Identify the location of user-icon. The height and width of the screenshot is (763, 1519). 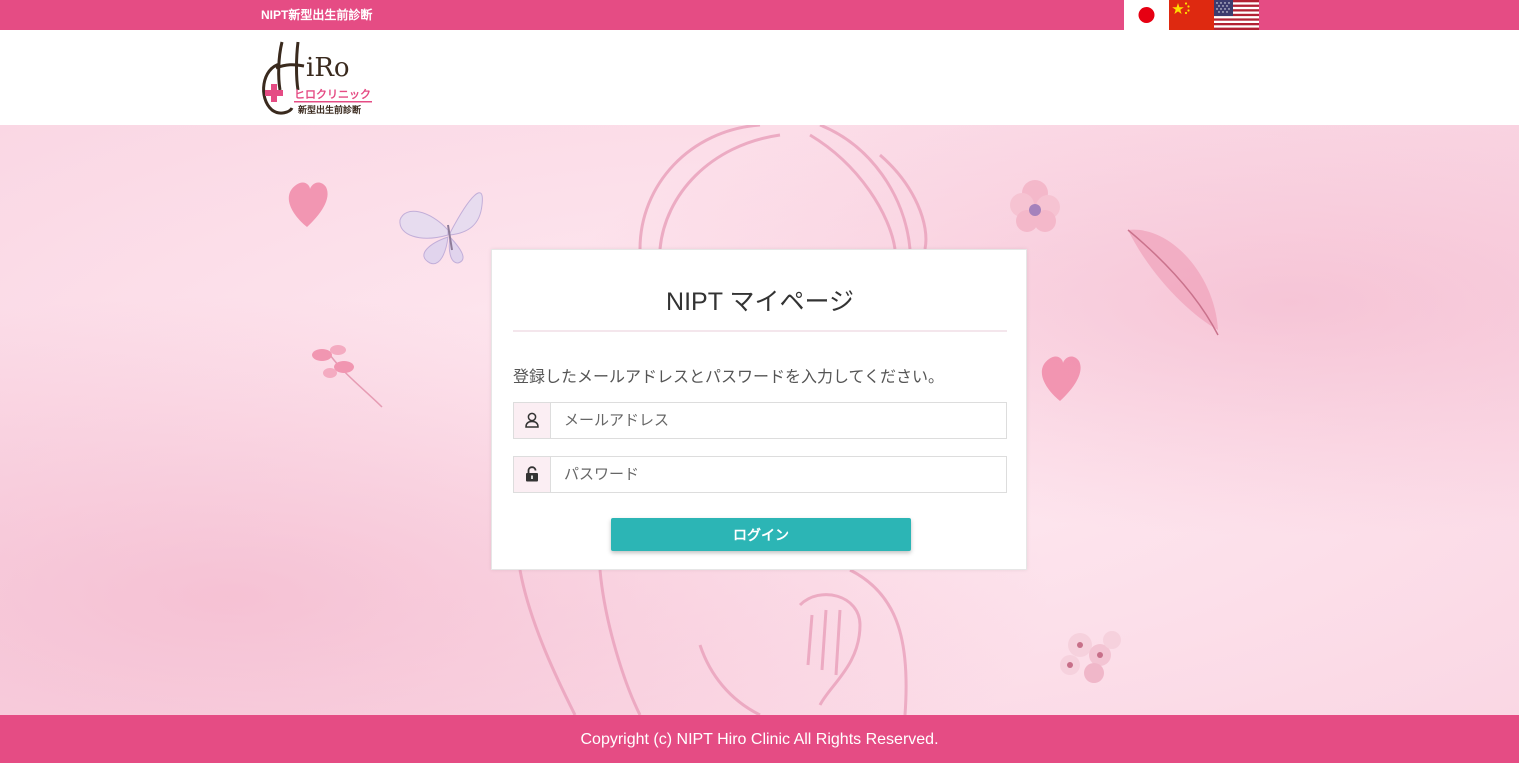
(532, 420).